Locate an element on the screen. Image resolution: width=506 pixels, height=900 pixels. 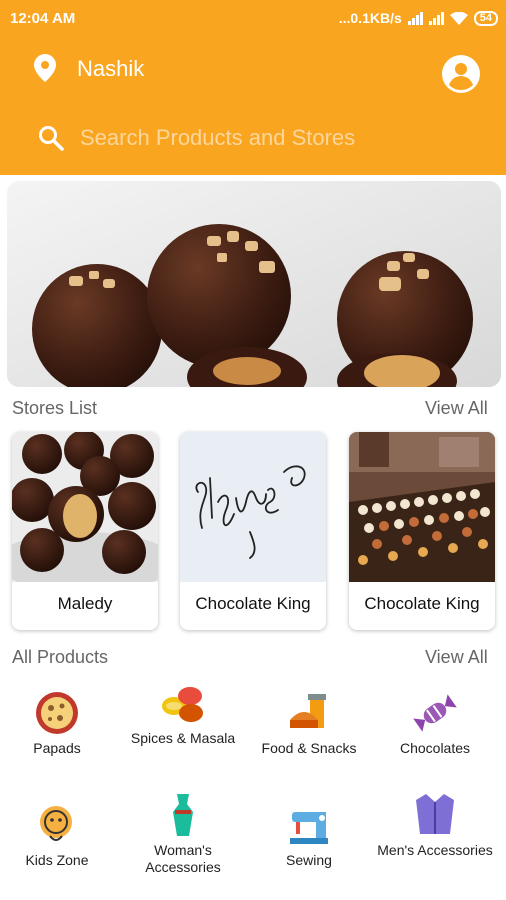
kids-icon is located at coordinates (56, 823).